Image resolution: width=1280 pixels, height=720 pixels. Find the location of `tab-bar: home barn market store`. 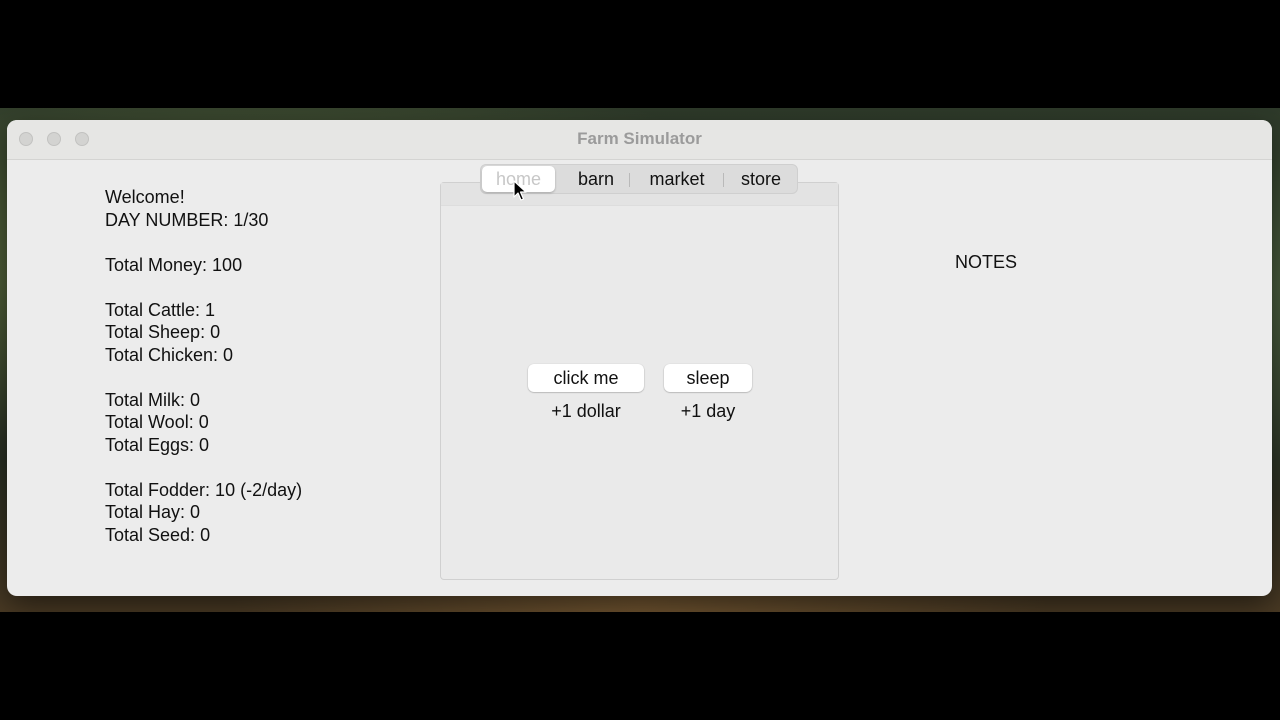

tab-bar: home barn market store is located at coordinates (639, 179).